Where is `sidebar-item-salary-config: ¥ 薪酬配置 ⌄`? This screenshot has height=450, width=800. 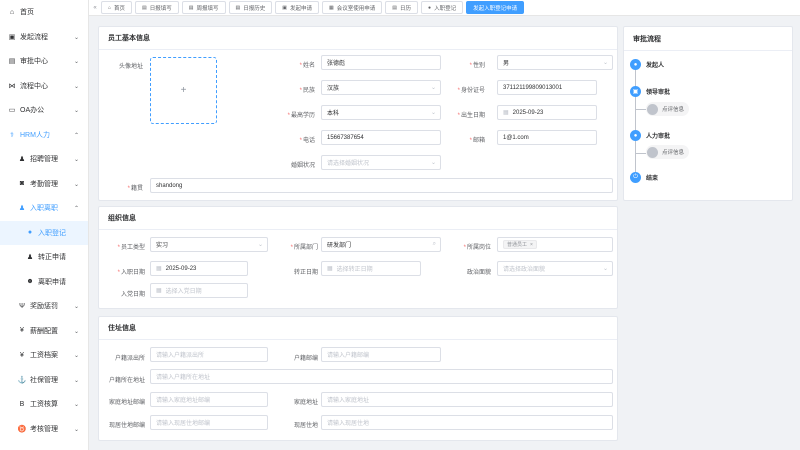 sidebar-item-salary-config: ¥ 薪酬配置 ⌄ is located at coordinates (44, 331).